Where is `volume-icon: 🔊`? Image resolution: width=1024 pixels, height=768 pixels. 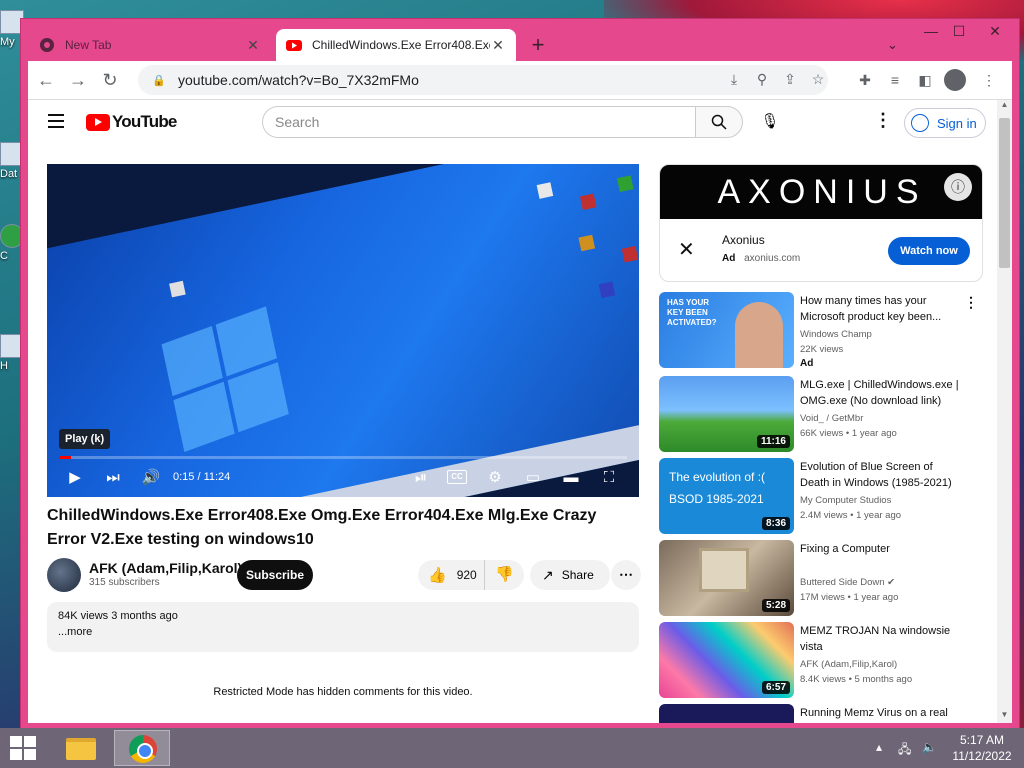 volume-icon: 🔊 is located at coordinates (151, 478).